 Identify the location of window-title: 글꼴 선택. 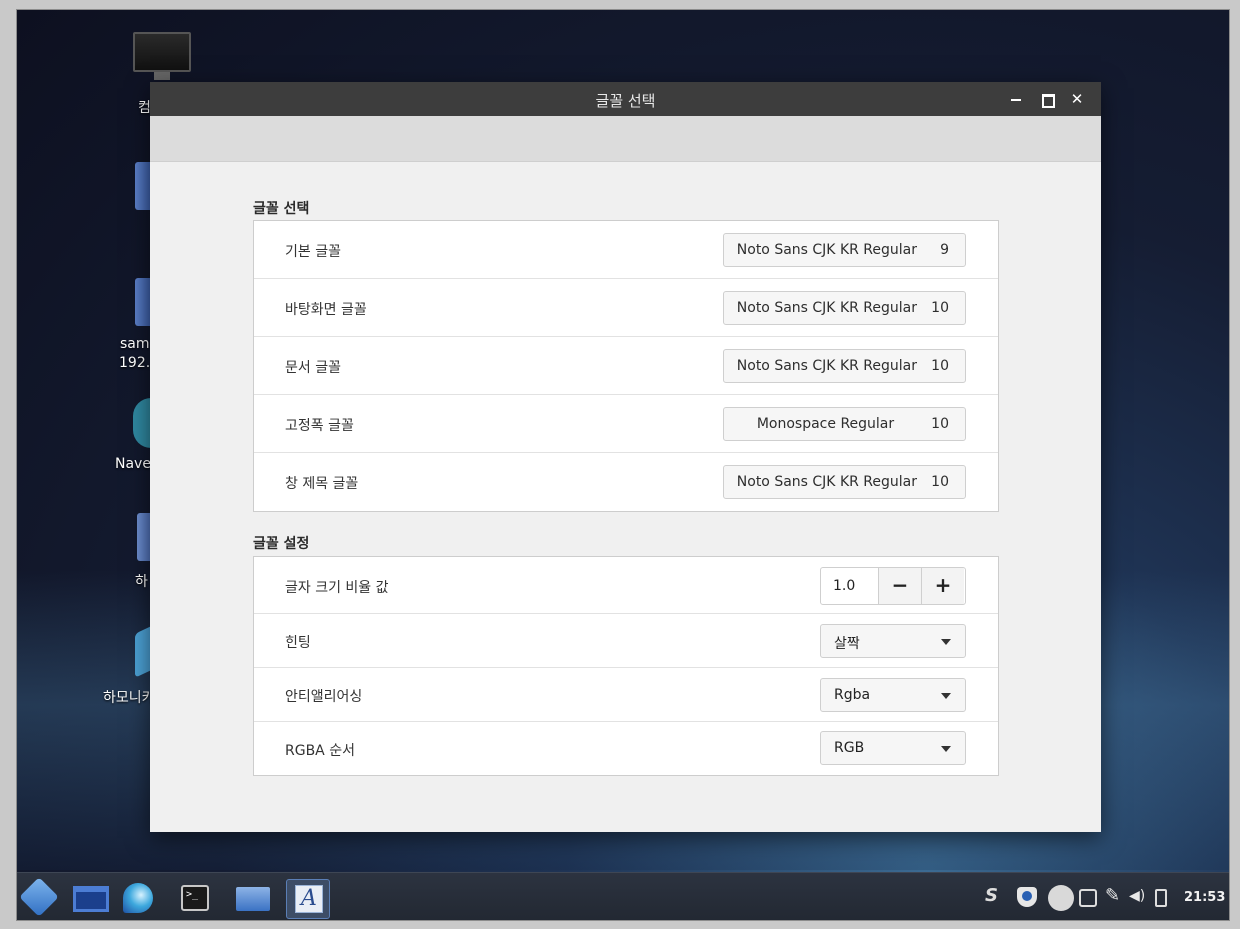
(625, 101).